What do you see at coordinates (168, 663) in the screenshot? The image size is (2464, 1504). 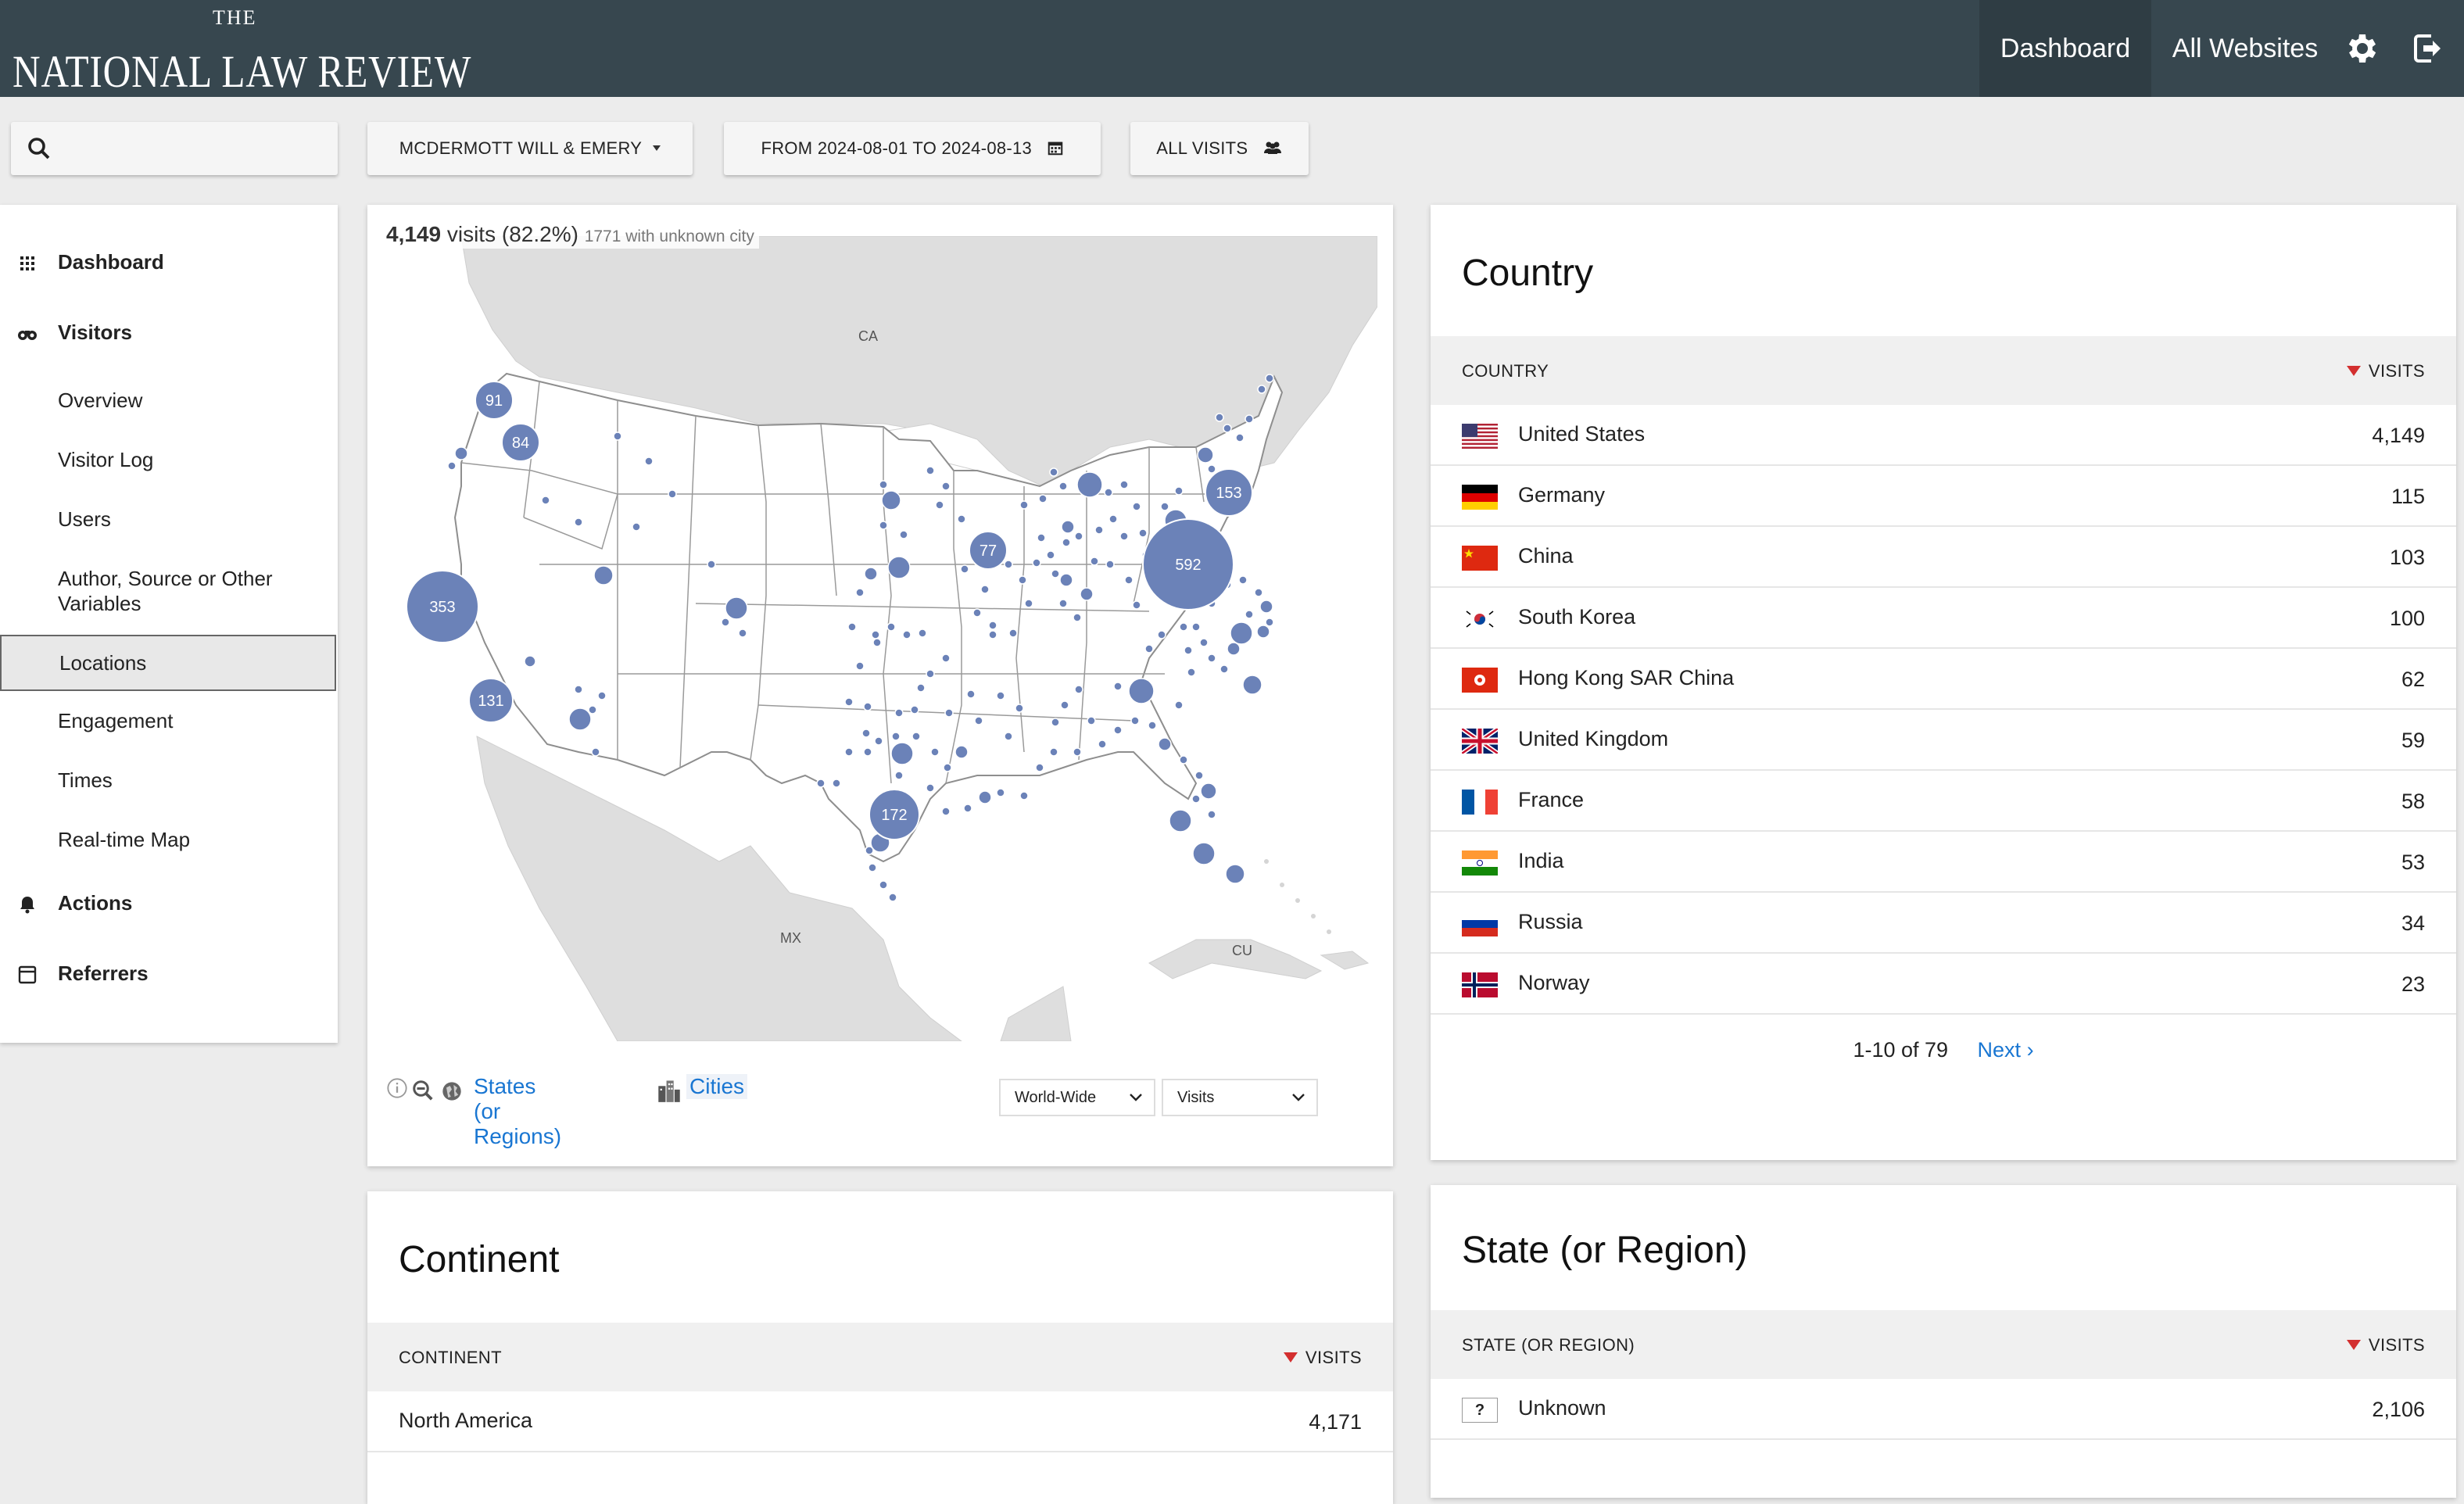 I see `sidebar-item-locations: Locations` at bounding box center [168, 663].